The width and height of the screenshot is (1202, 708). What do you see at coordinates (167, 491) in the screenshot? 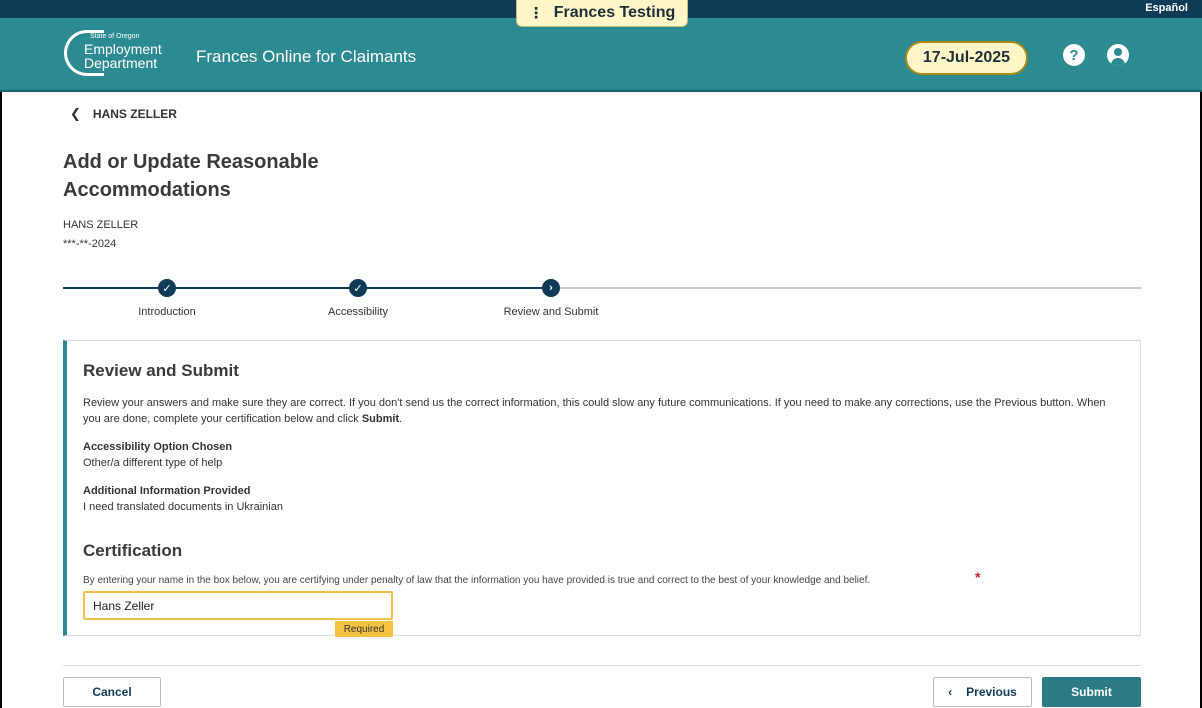
I see `additional-info-label: Additional Information Provided` at bounding box center [167, 491].